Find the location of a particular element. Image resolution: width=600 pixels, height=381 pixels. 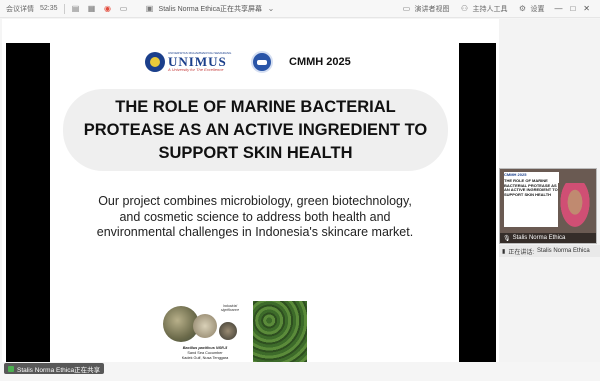

sea-cucumber-image is located at coordinates (228, 331).